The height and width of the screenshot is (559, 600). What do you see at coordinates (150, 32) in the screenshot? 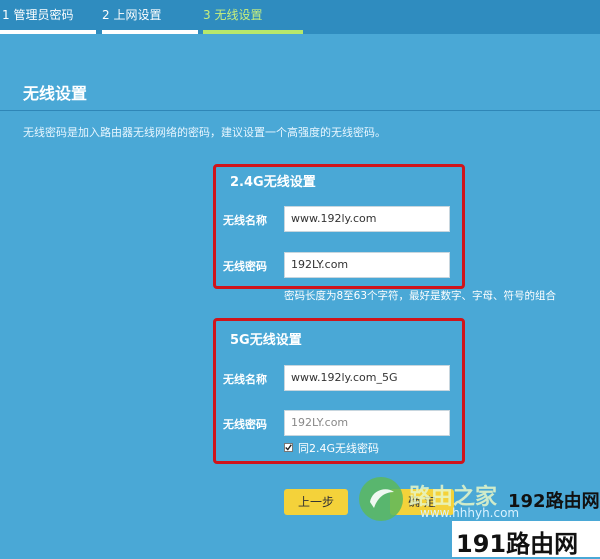
I see `step-internet-settings-bar` at bounding box center [150, 32].